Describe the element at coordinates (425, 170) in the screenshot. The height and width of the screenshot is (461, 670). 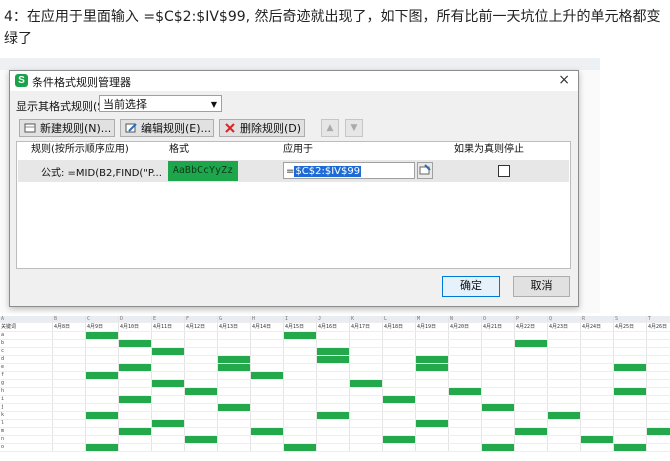
I see `range-picker-icon` at that location.